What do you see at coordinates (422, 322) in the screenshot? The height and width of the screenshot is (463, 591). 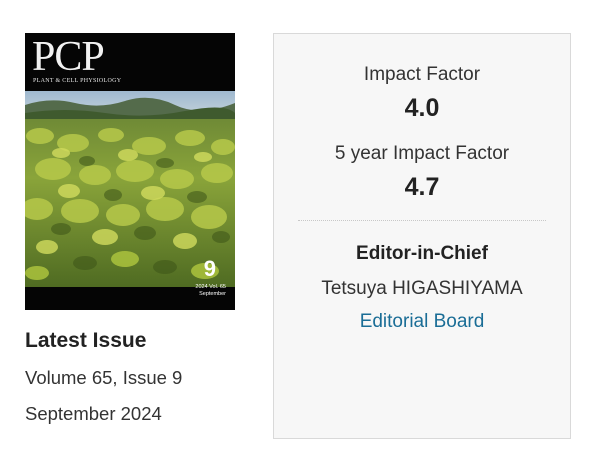 I see `editorial-board-link: Editorial Board` at bounding box center [422, 322].